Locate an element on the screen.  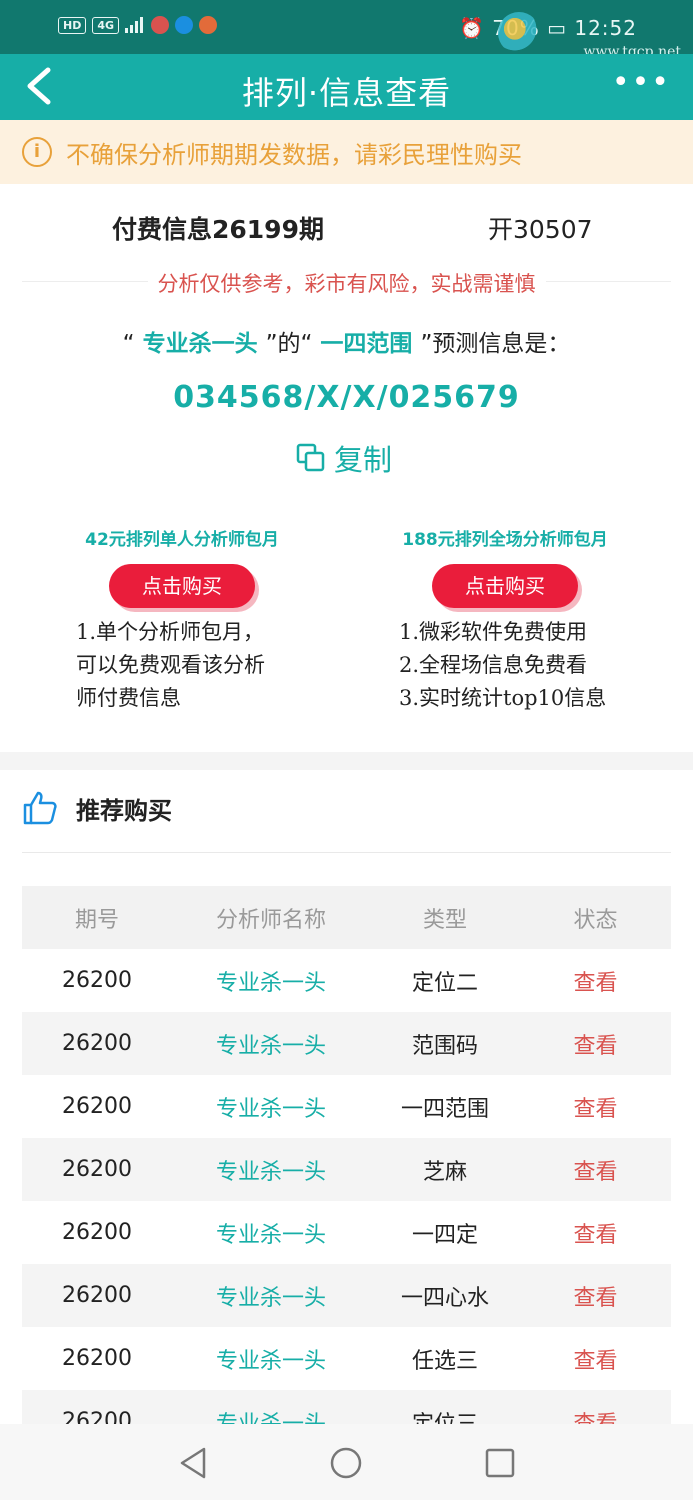
draw-result: 开30507 is located at coordinates (540, 229).